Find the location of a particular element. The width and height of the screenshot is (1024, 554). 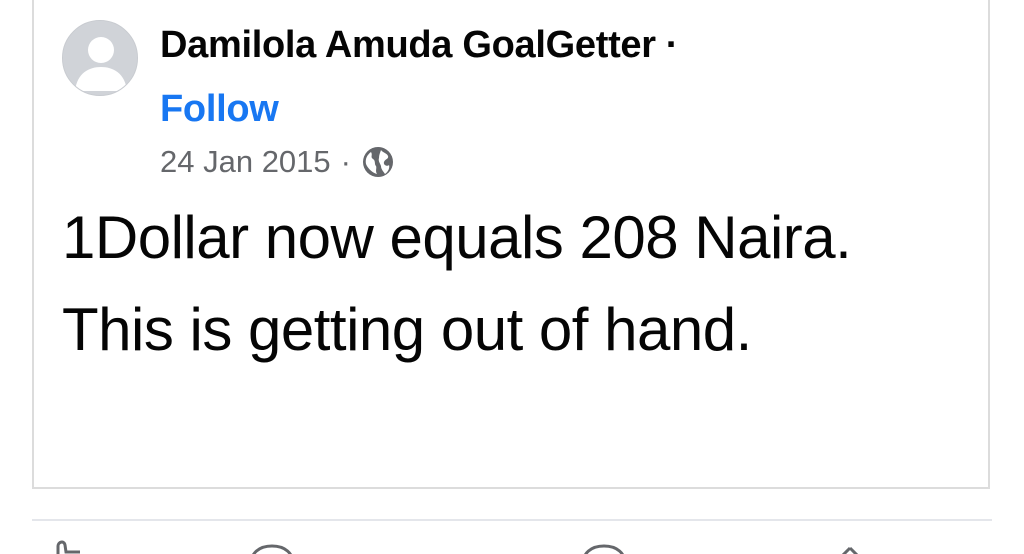

comment-icon is located at coordinates (276, 546).